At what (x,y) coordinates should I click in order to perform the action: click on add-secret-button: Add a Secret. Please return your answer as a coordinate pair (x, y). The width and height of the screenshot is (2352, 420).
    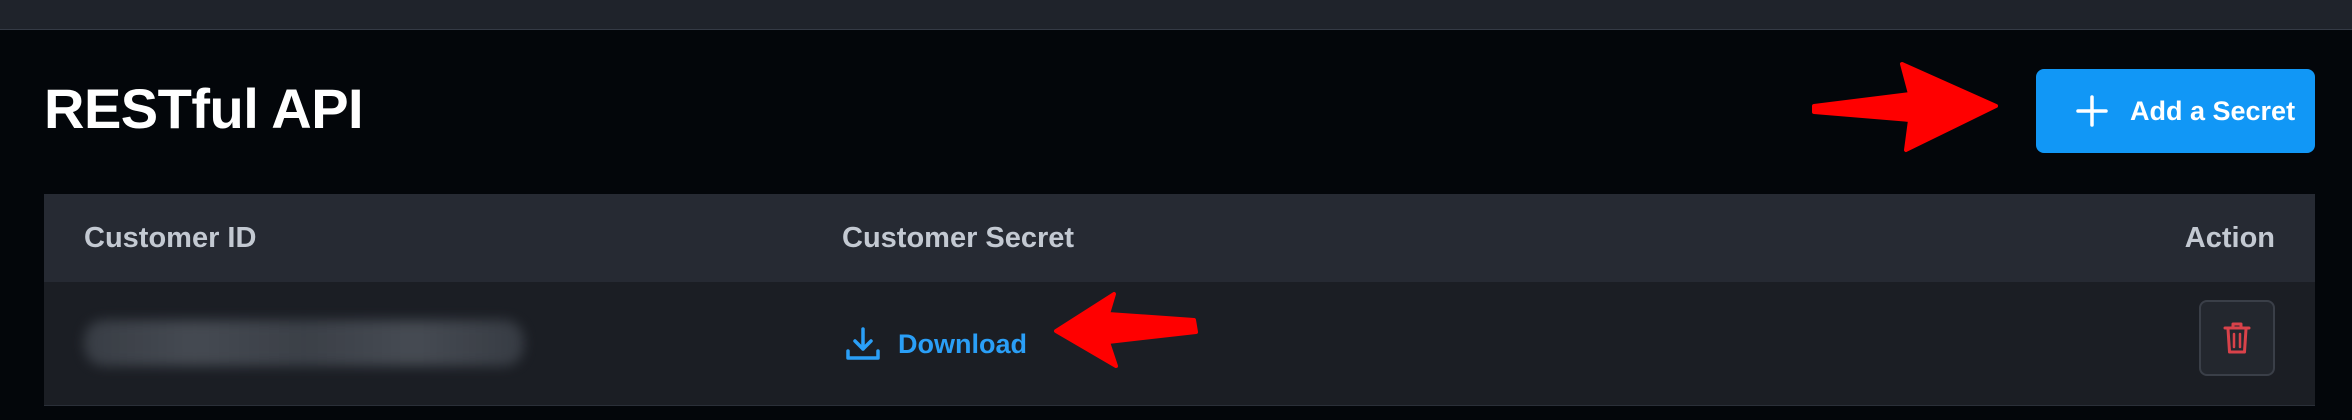
    Looking at the image, I should click on (2175, 111).